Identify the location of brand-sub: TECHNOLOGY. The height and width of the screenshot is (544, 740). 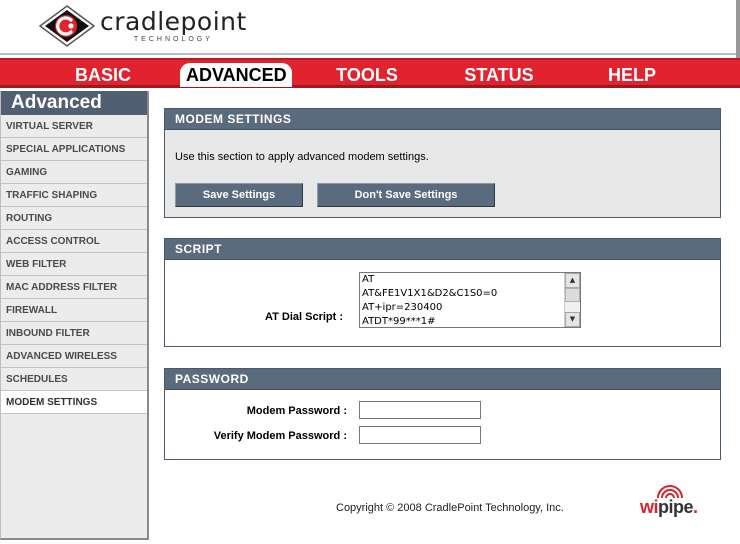
(173, 39).